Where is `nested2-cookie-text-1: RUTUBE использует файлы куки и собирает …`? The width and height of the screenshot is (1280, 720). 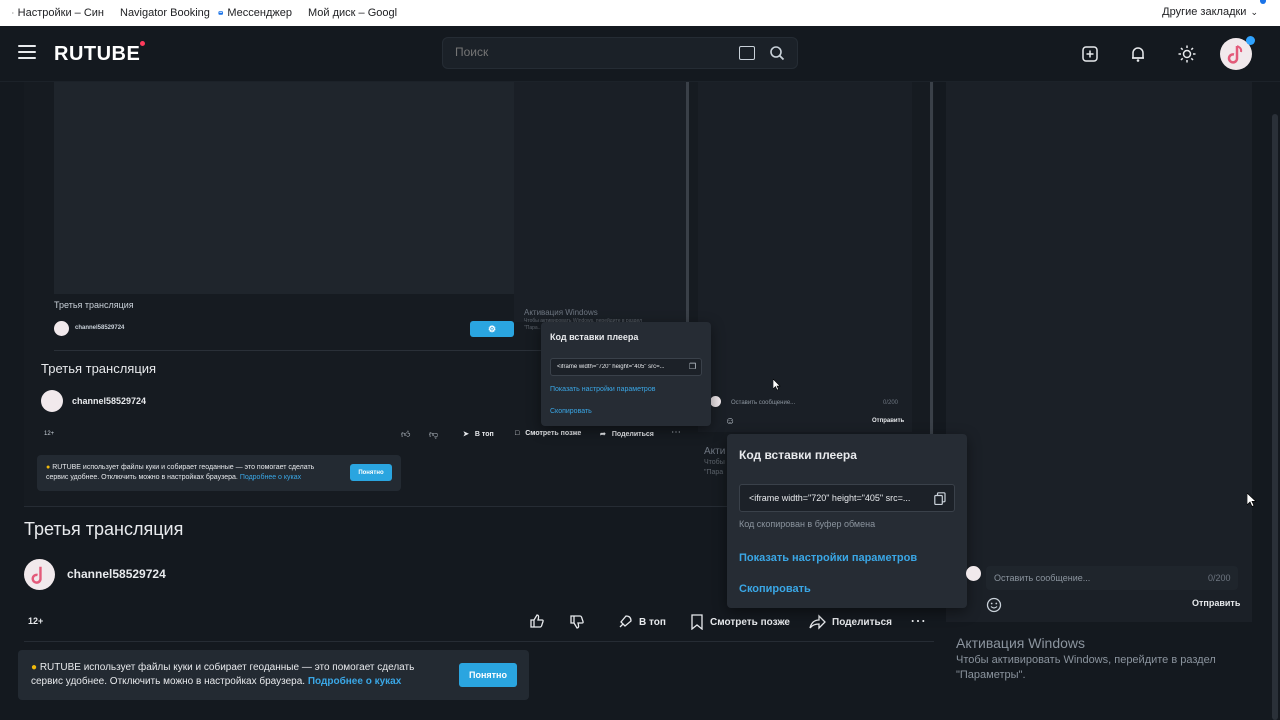 nested2-cookie-text-1: RUTUBE использует файлы куки и собирает … is located at coordinates (183, 467).